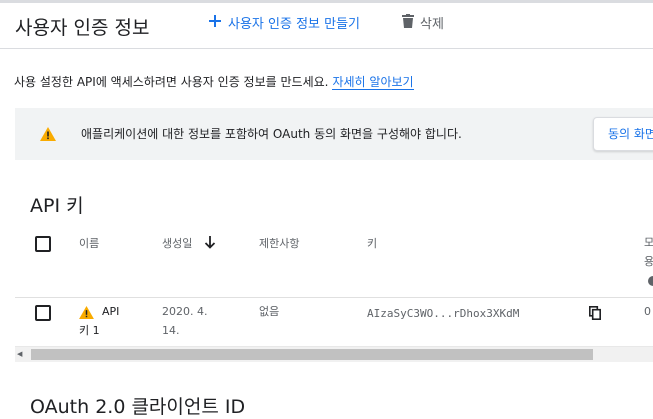  Describe the element at coordinates (647, 311) in the screenshot. I see `extra-value: 0` at that location.